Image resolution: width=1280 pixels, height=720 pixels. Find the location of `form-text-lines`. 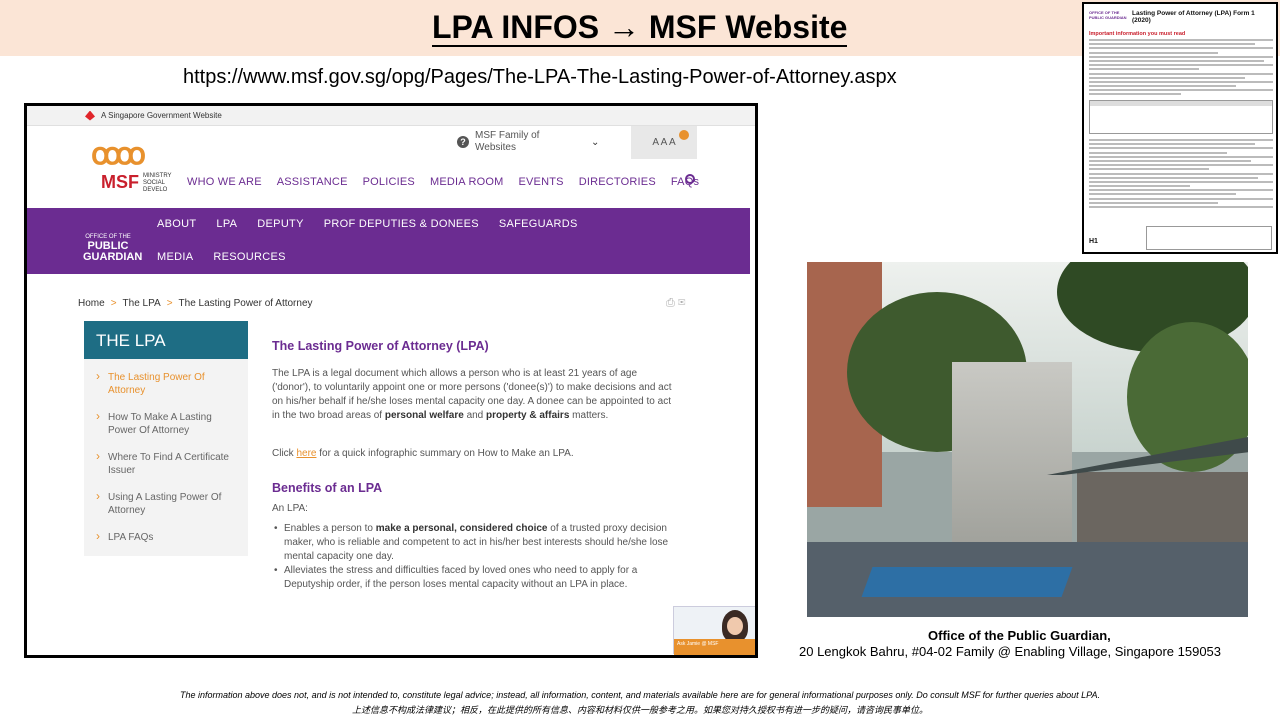

form-text-lines is located at coordinates (1181, 68).